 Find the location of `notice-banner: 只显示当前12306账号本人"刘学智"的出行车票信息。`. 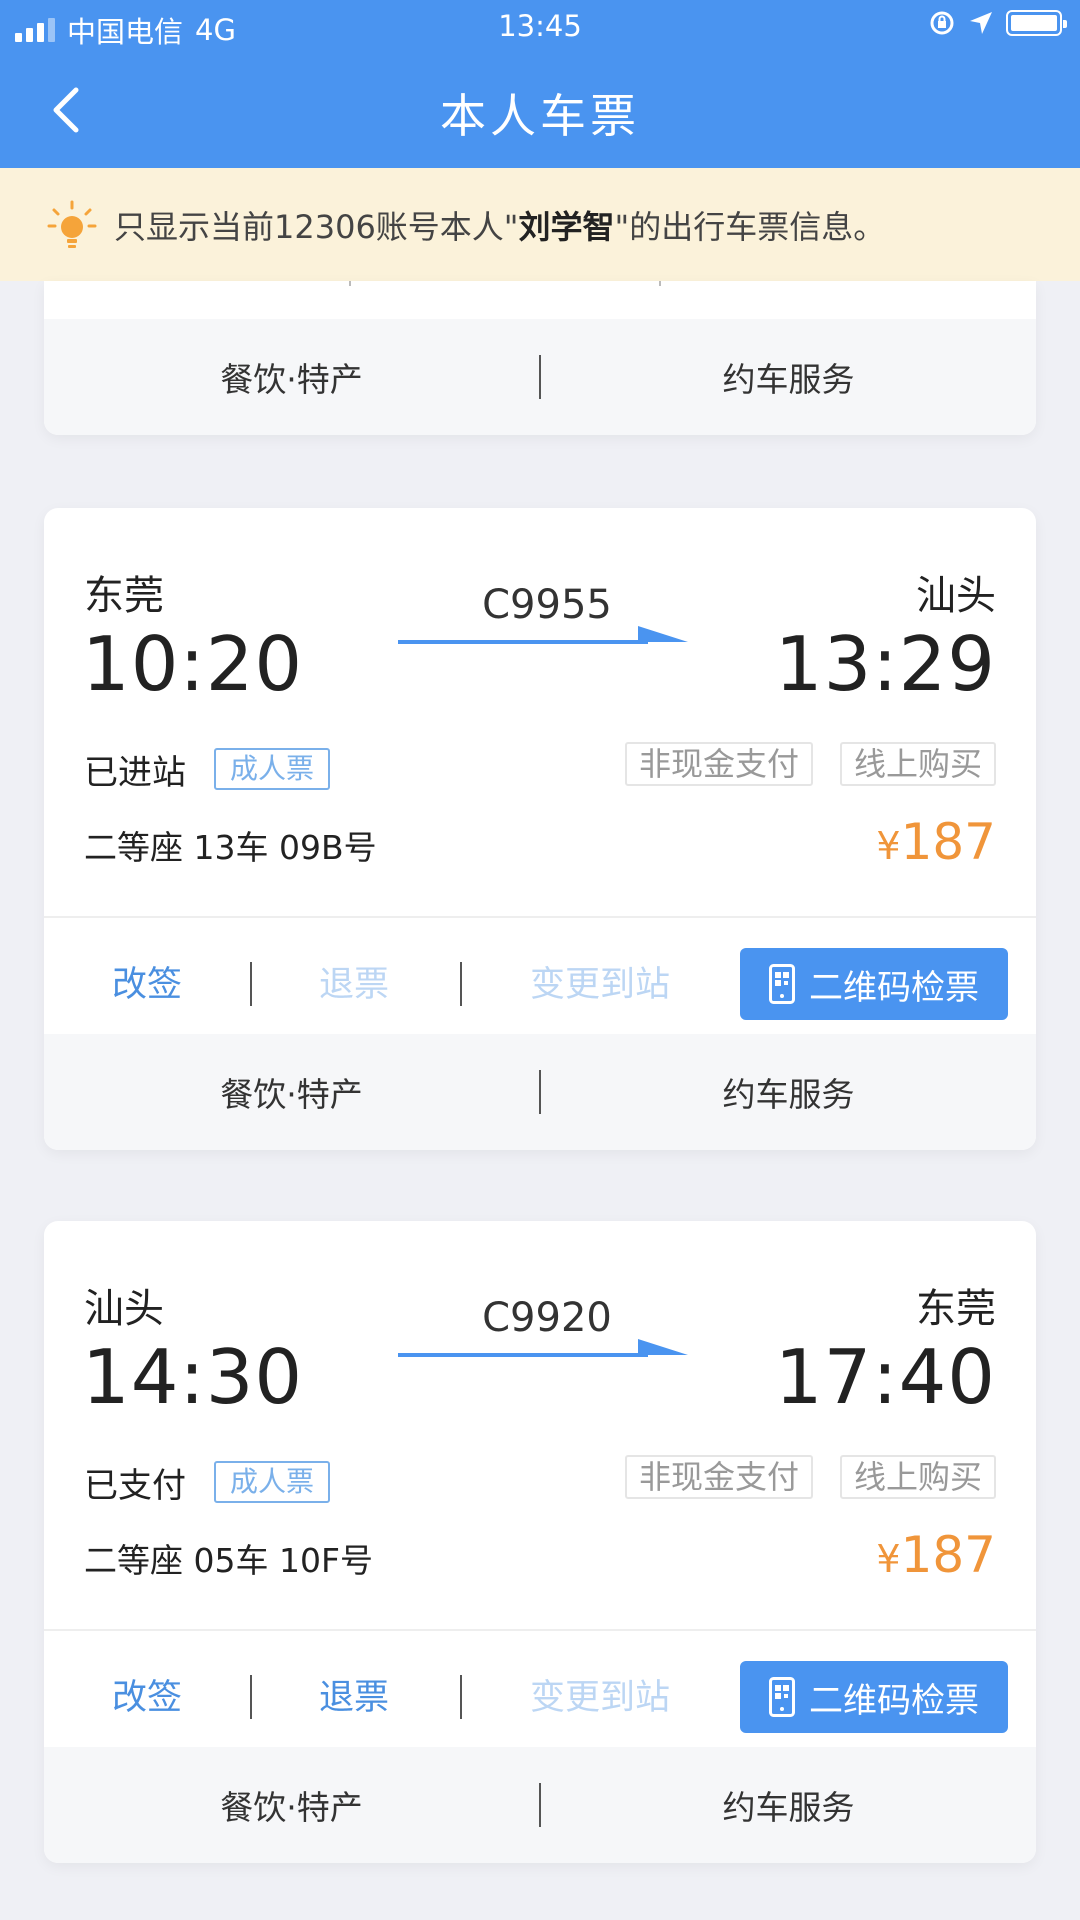

notice-banner: 只显示当前12306账号本人"刘学智"的出行车票信息。 is located at coordinates (540, 224).